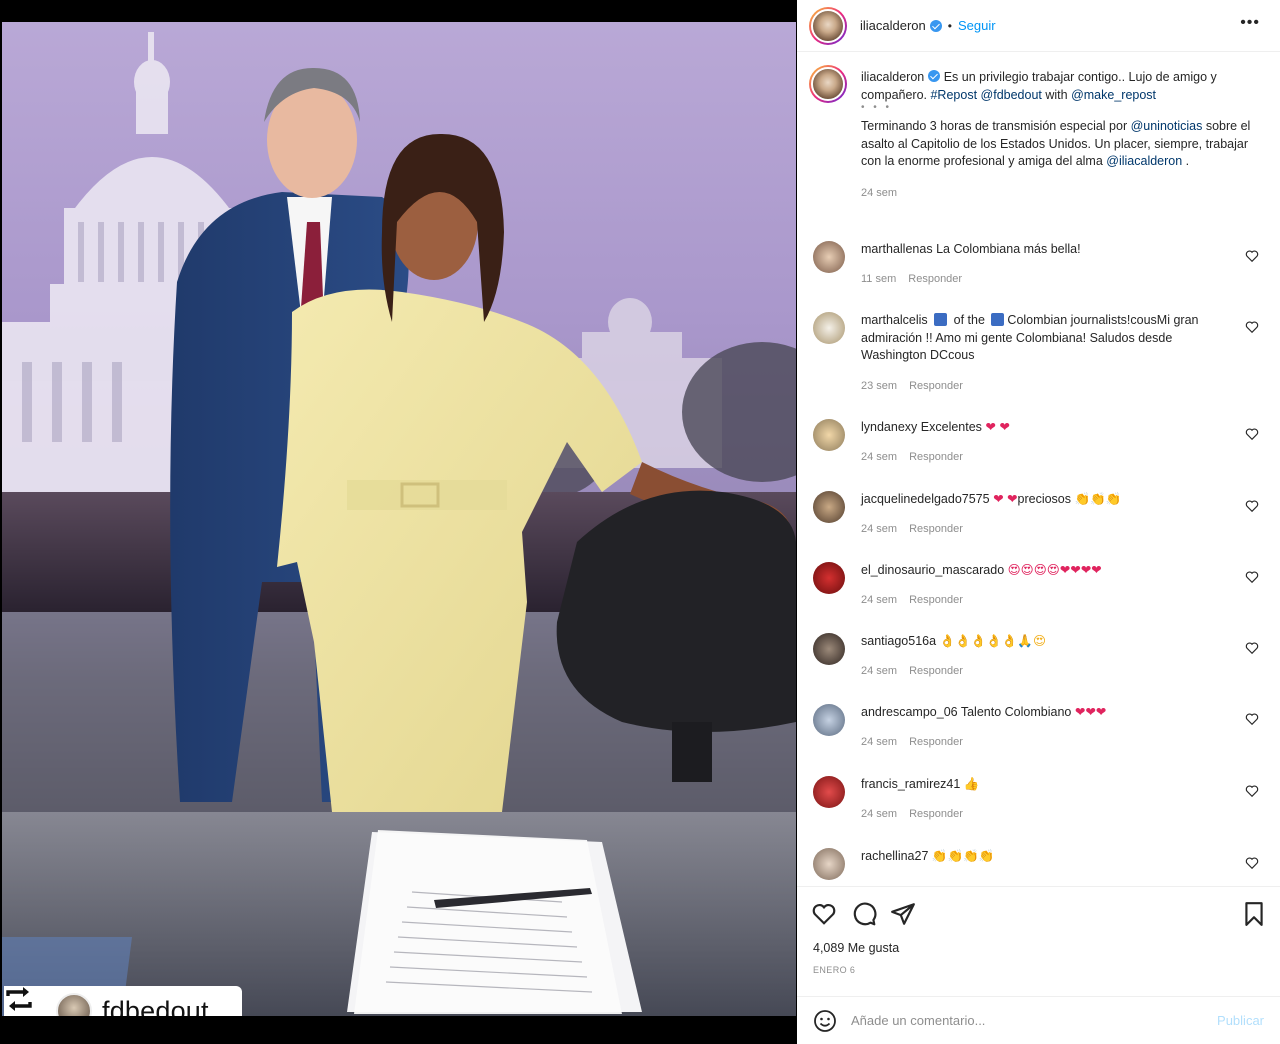  What do you see at coordinates (1046, 571) in the screenshot?
I see `comment-text: el_dinosaurio_mascarado 😍😍😍😍❤❤❤❤` at bounding box center [1046, 571].